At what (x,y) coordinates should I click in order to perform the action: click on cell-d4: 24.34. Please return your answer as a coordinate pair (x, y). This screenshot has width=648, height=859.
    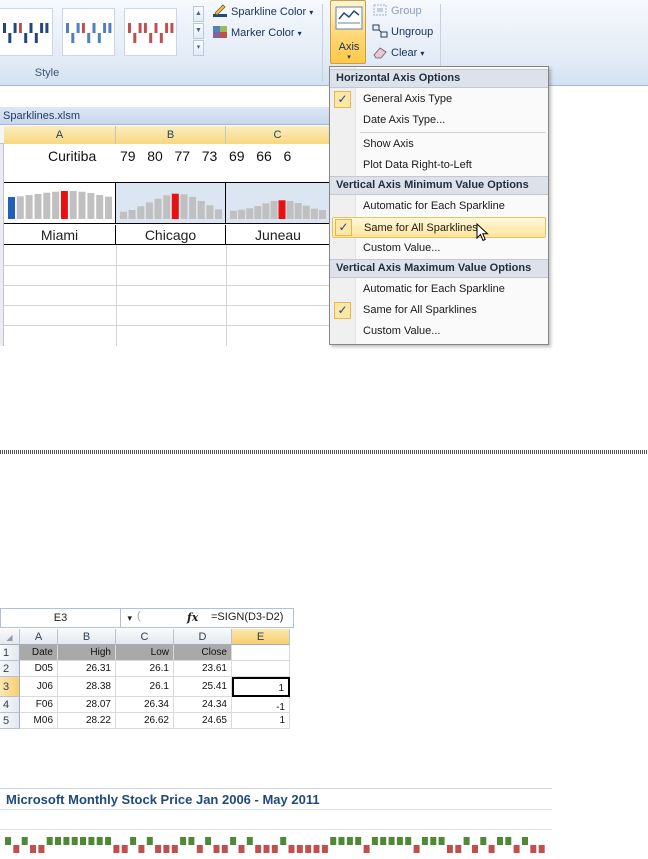
    Looking at the image, I should click on (203, 705).